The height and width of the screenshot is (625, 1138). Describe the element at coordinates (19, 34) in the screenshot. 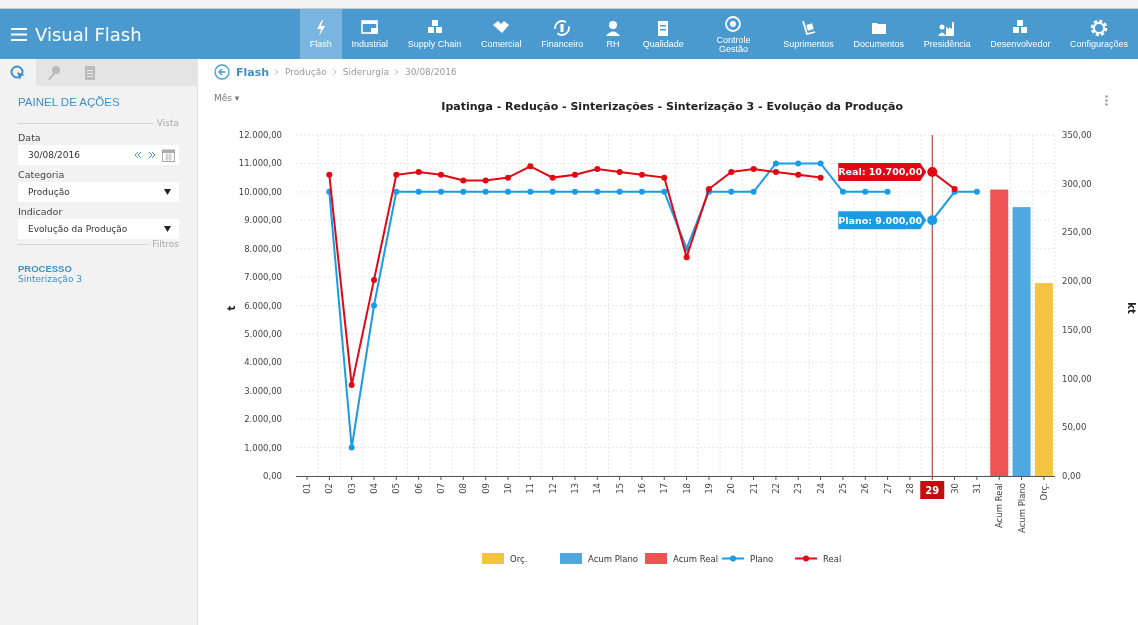

I see `menu-icon` at that location.